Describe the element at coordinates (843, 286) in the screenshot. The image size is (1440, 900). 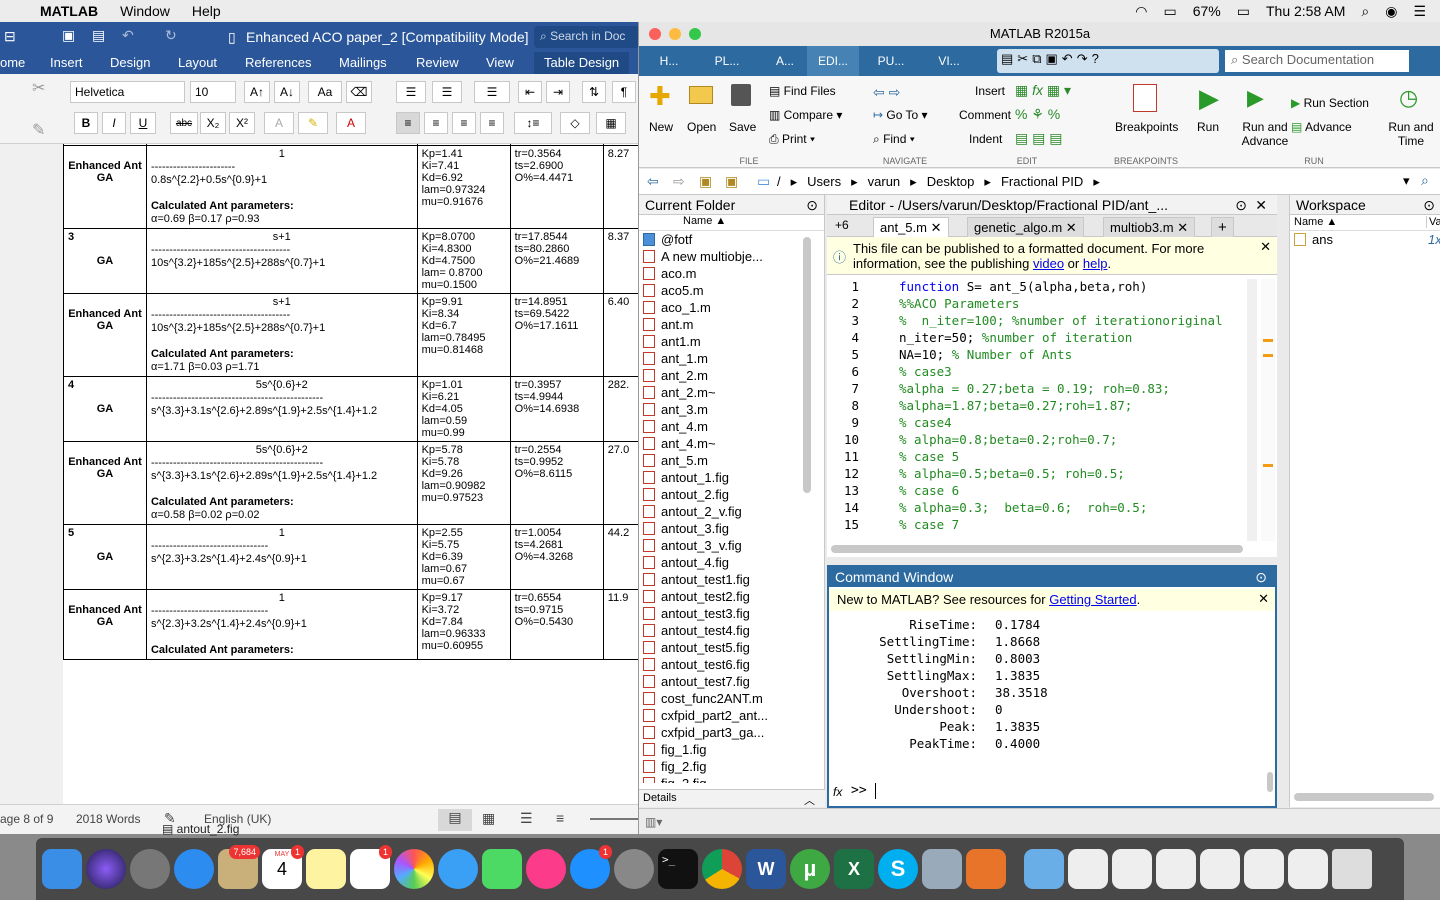
I see `line-number: 1` at that location.